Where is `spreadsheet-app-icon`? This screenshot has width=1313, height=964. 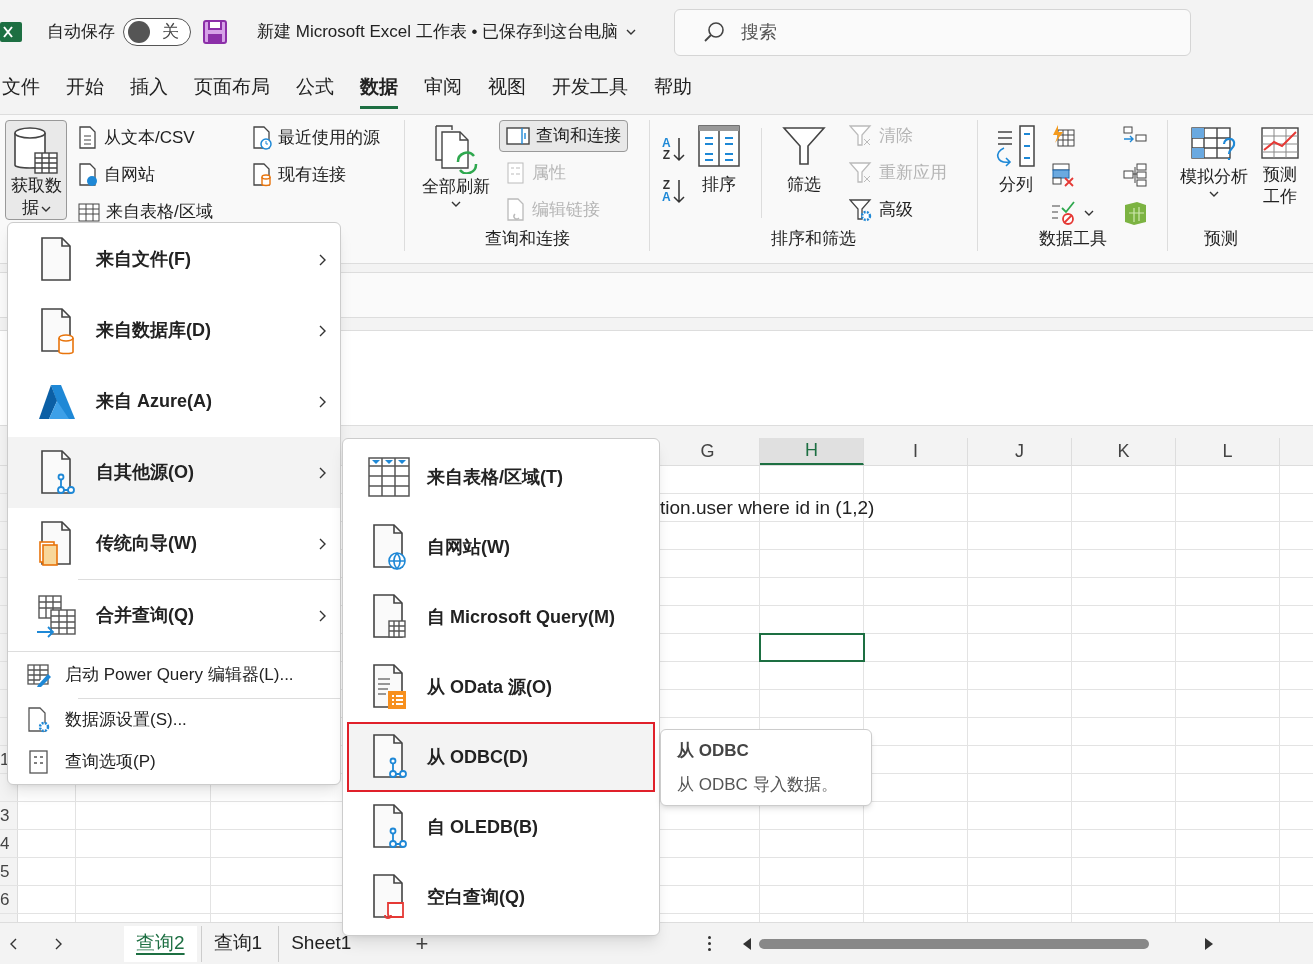
spreadsheet-app-icon is located at coordinates (11, 32).